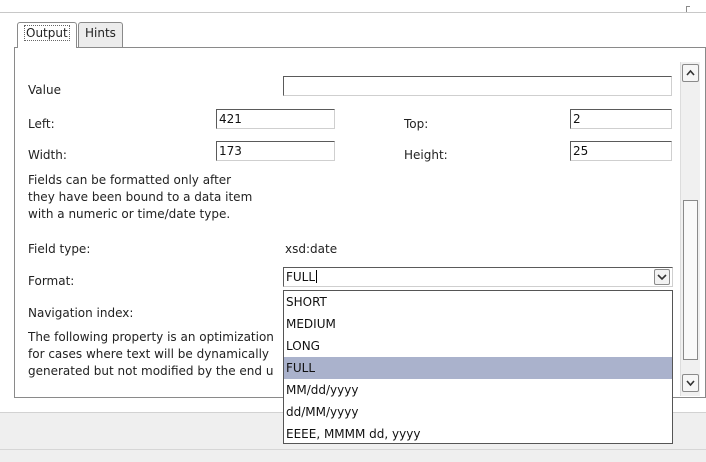 The image size is (706, 462). I want to click on field-type-value: xsd:date, so click(311, 249).